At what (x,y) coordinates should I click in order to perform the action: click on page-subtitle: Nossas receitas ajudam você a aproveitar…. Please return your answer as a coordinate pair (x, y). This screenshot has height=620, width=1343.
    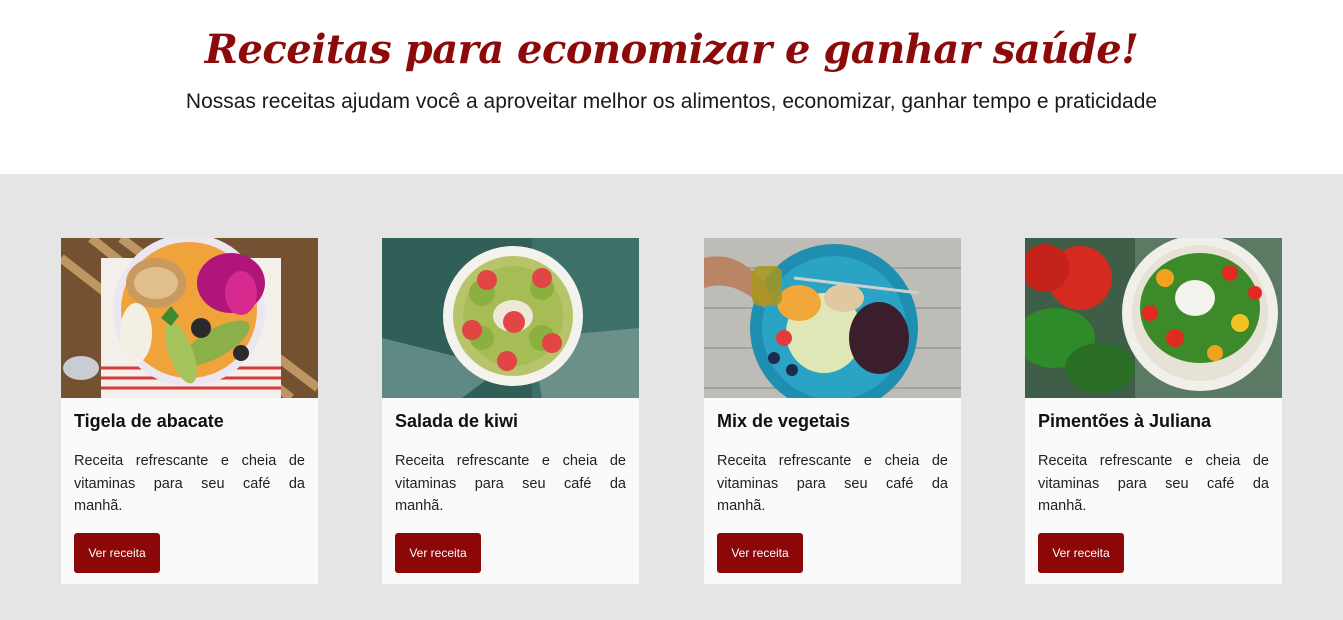
    Looking at the image, I should click on (671, 101).